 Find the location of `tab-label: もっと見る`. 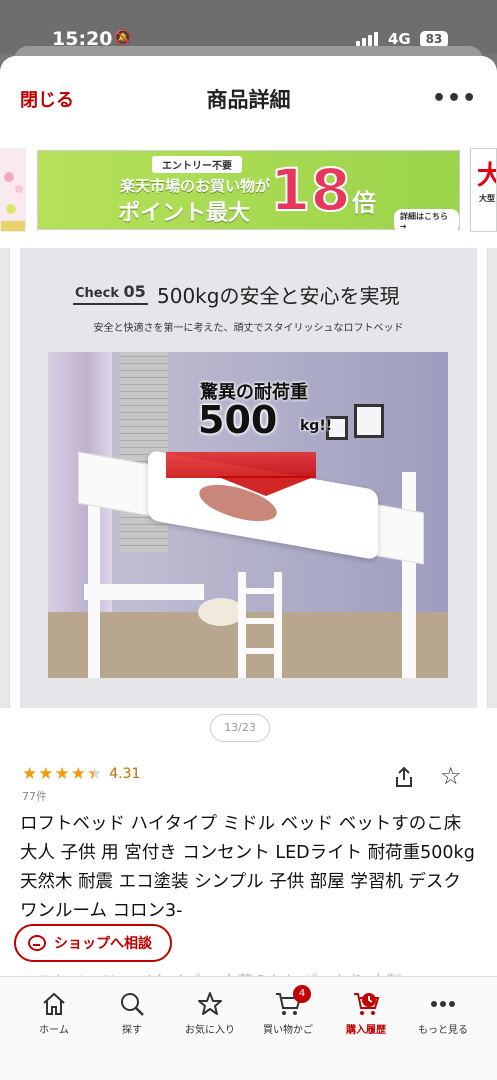

tab-label: もっと見る is located at coordinates (443, 1030).